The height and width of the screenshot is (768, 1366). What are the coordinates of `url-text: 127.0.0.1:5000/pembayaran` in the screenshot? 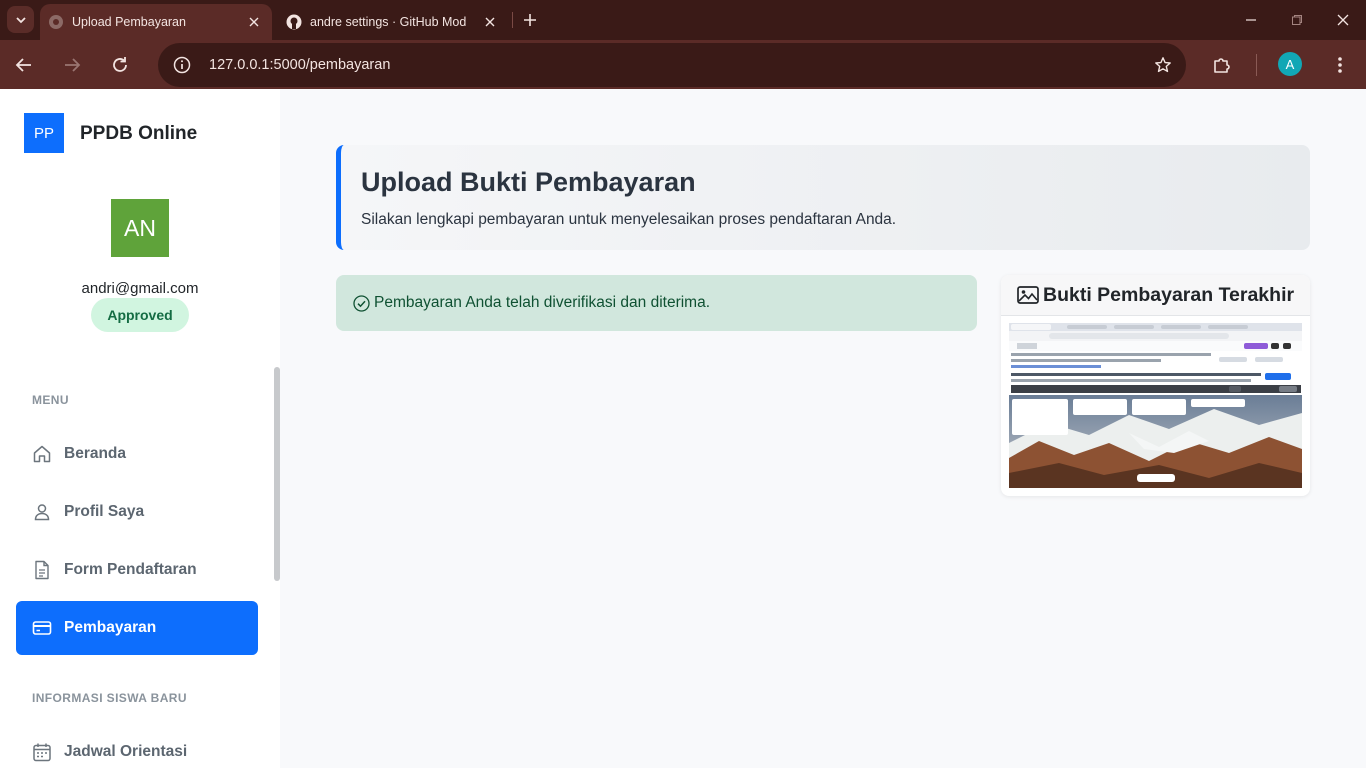 It's located at (300, 65).